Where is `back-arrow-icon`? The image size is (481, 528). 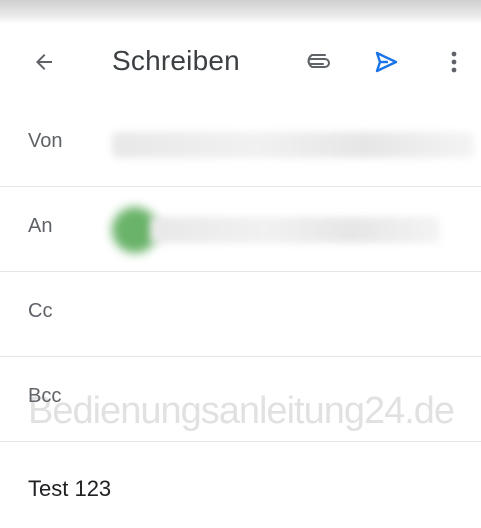
back-arrow-icon is located at coordinates (44, 62).